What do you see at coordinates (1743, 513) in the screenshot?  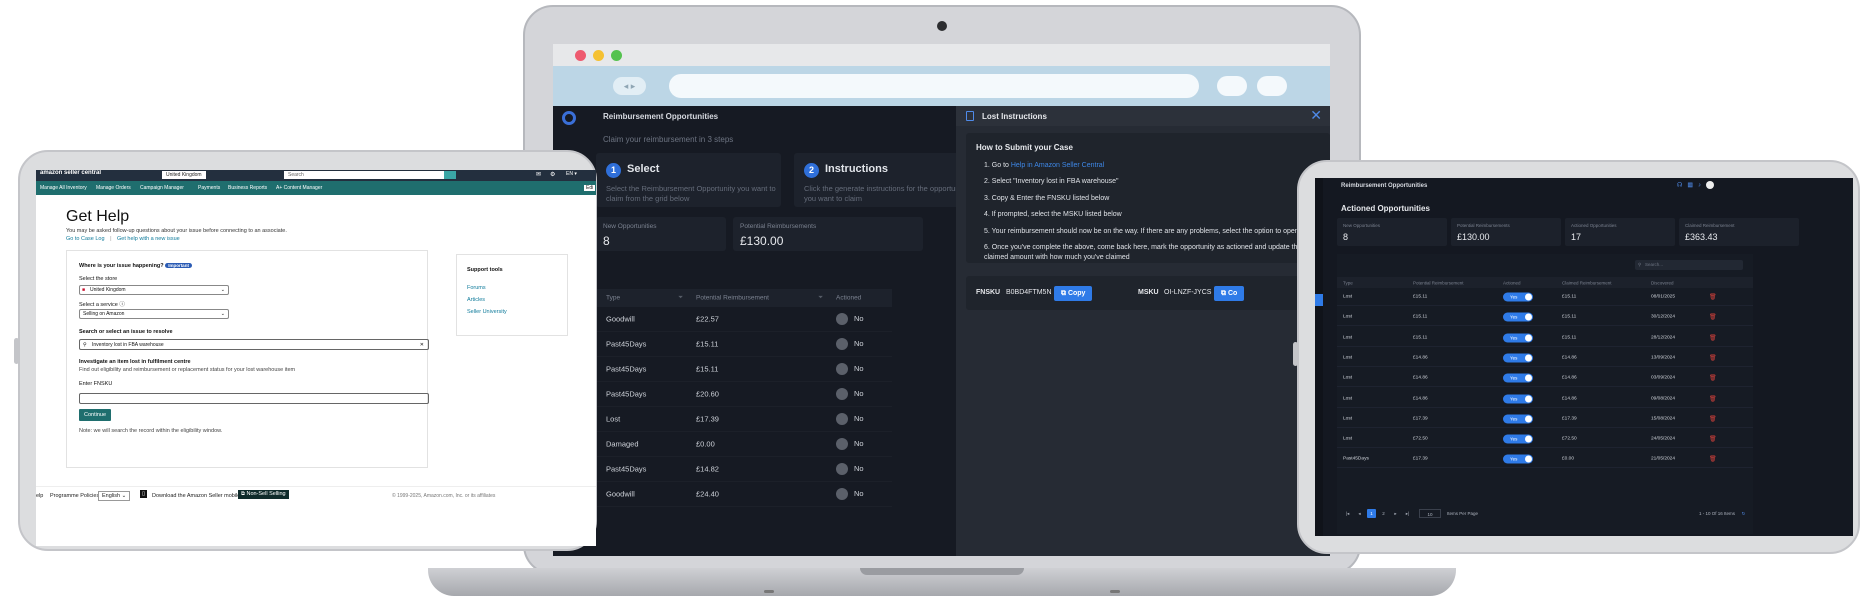 I see `refresh-icon: ↻` at bounding box center [1743, 513].